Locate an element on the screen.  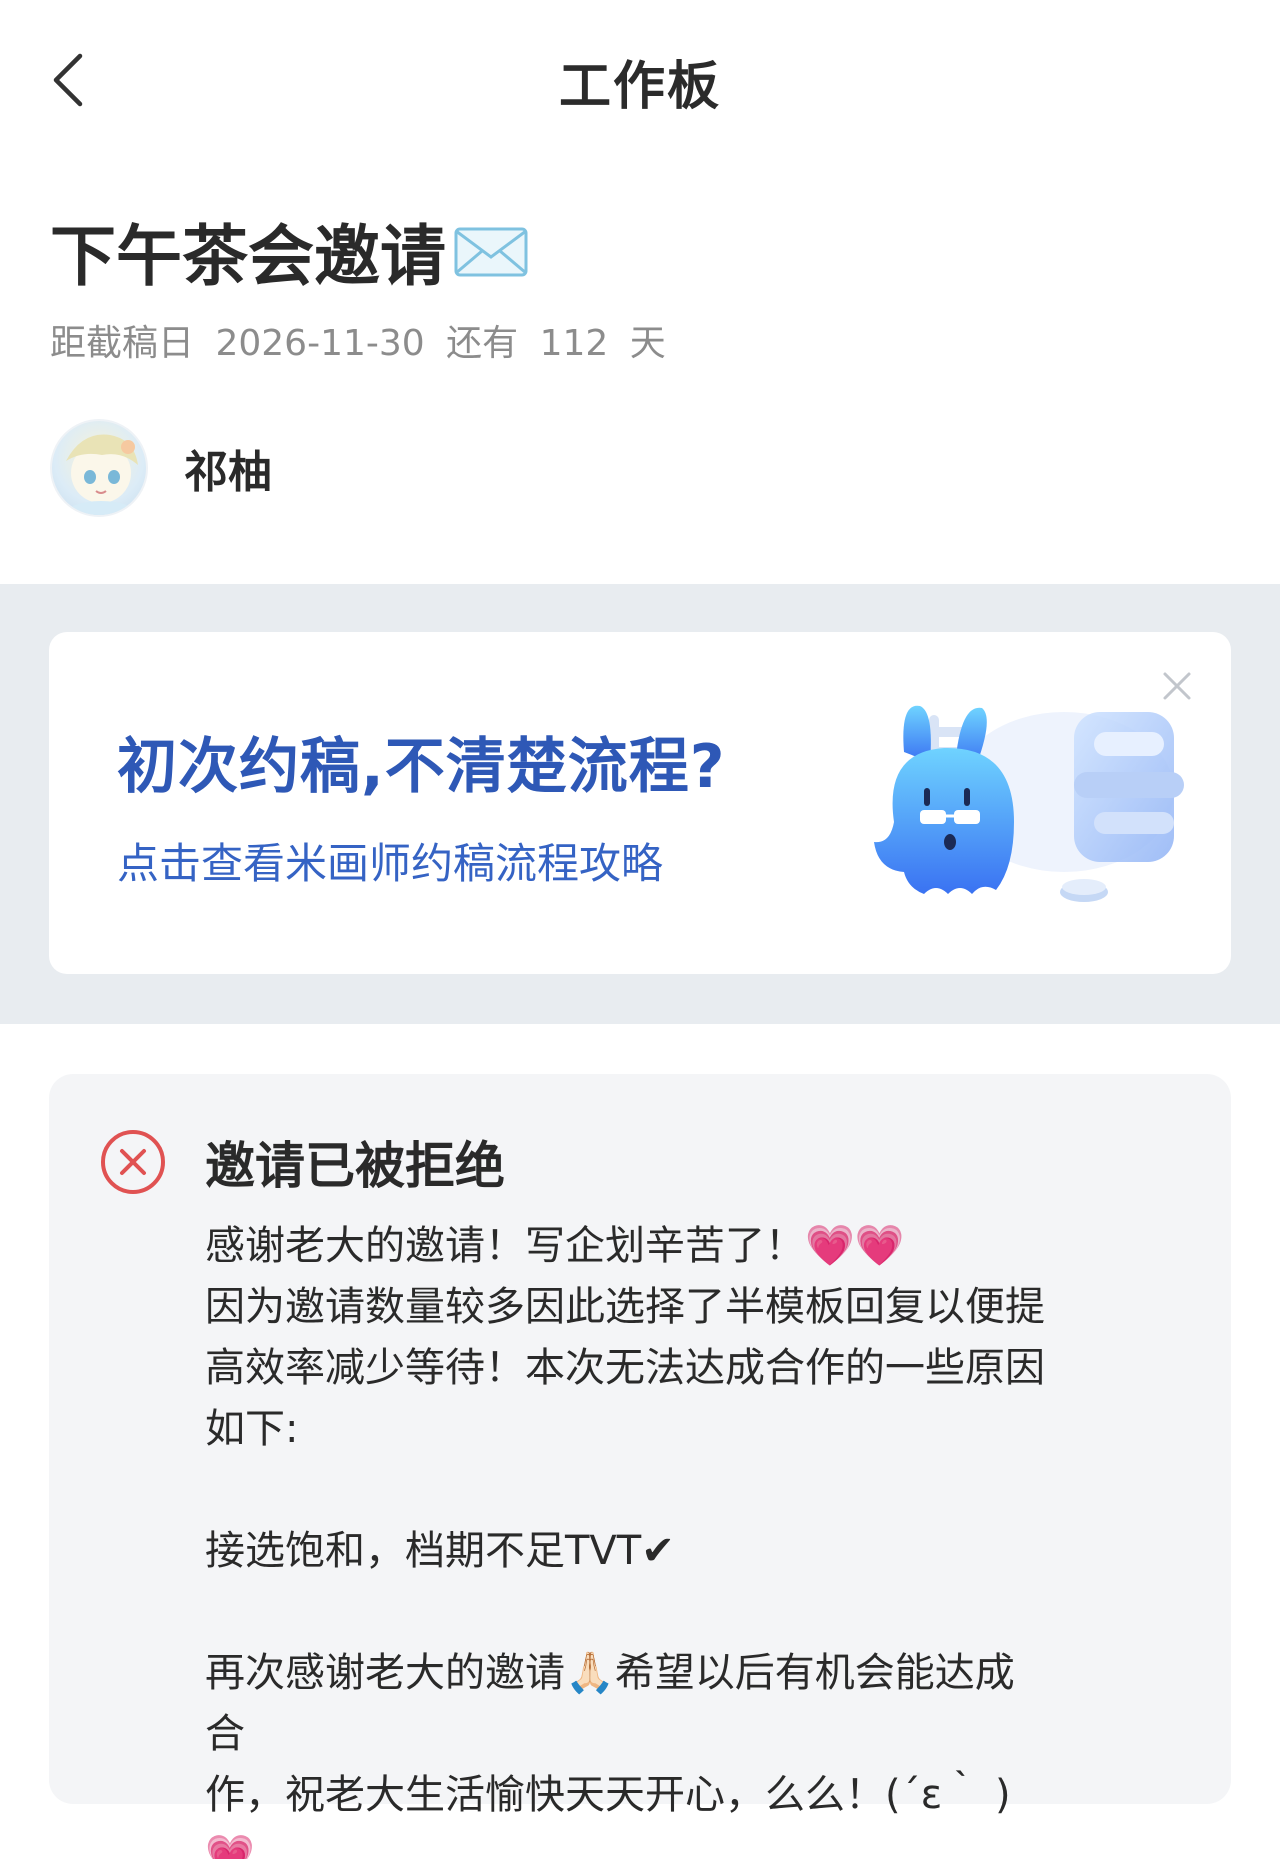
envelope-icon is located at coordinates (491, 252).